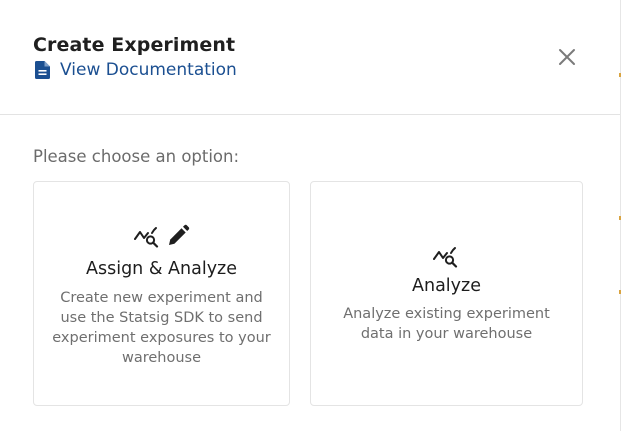 This screenshot has width=621, height=431. What do you see at coordinates (42, 70) in the screenshot?
I see `document-icon` at bounding box center [42, 70].